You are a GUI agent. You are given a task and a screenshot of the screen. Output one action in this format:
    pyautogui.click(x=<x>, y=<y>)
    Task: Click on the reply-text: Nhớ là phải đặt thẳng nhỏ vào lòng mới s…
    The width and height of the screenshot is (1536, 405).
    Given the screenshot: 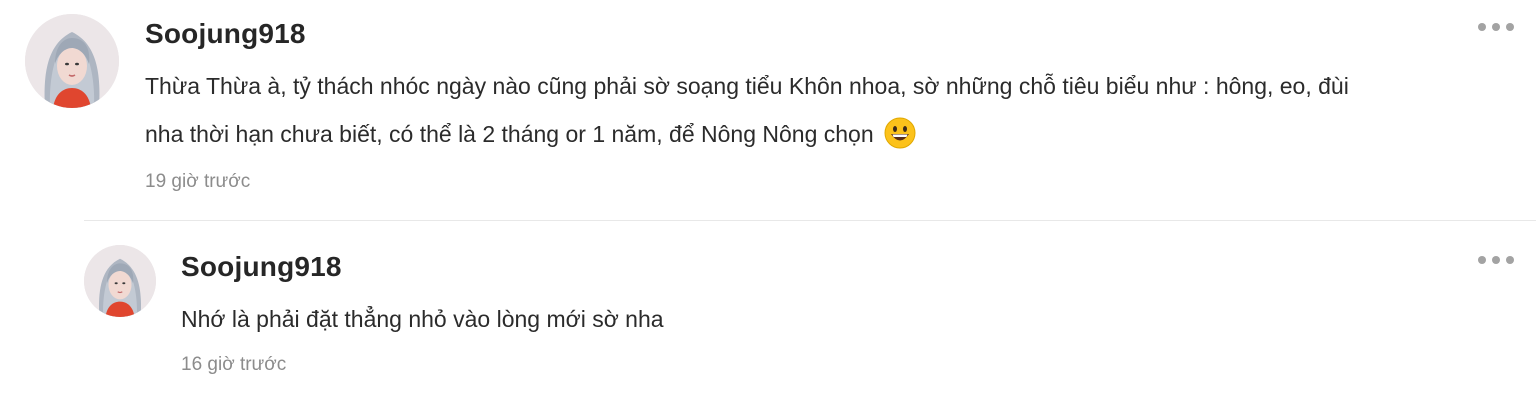 What is the action you would take?
    pyautogui.click(x=422, y=319)
    